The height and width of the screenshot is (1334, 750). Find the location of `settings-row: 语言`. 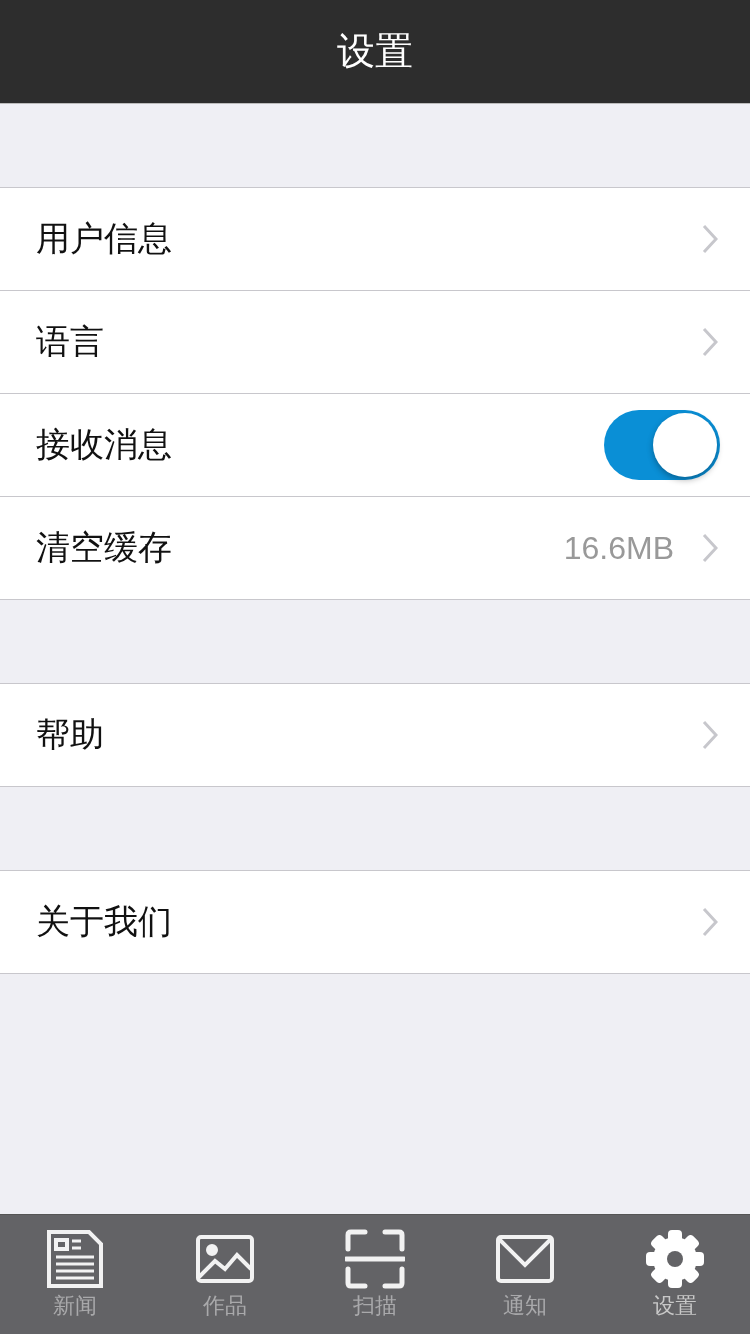

settings-row: 语言 is located at coordinates (375, 341).